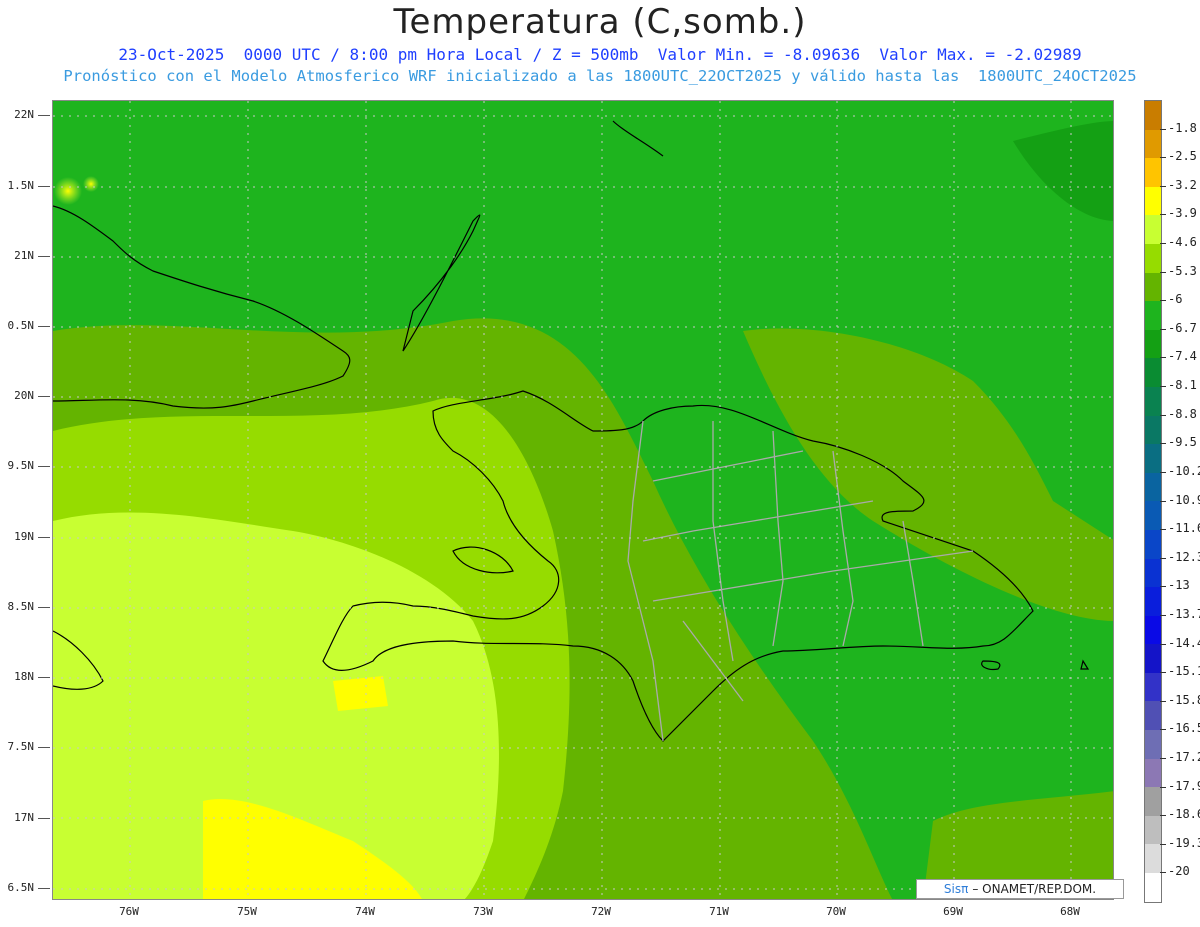 The image size is (1200, 927). Describe the element at coordinates (719, 911) in the screenshot. I see `lon-label: 71W` at that location.